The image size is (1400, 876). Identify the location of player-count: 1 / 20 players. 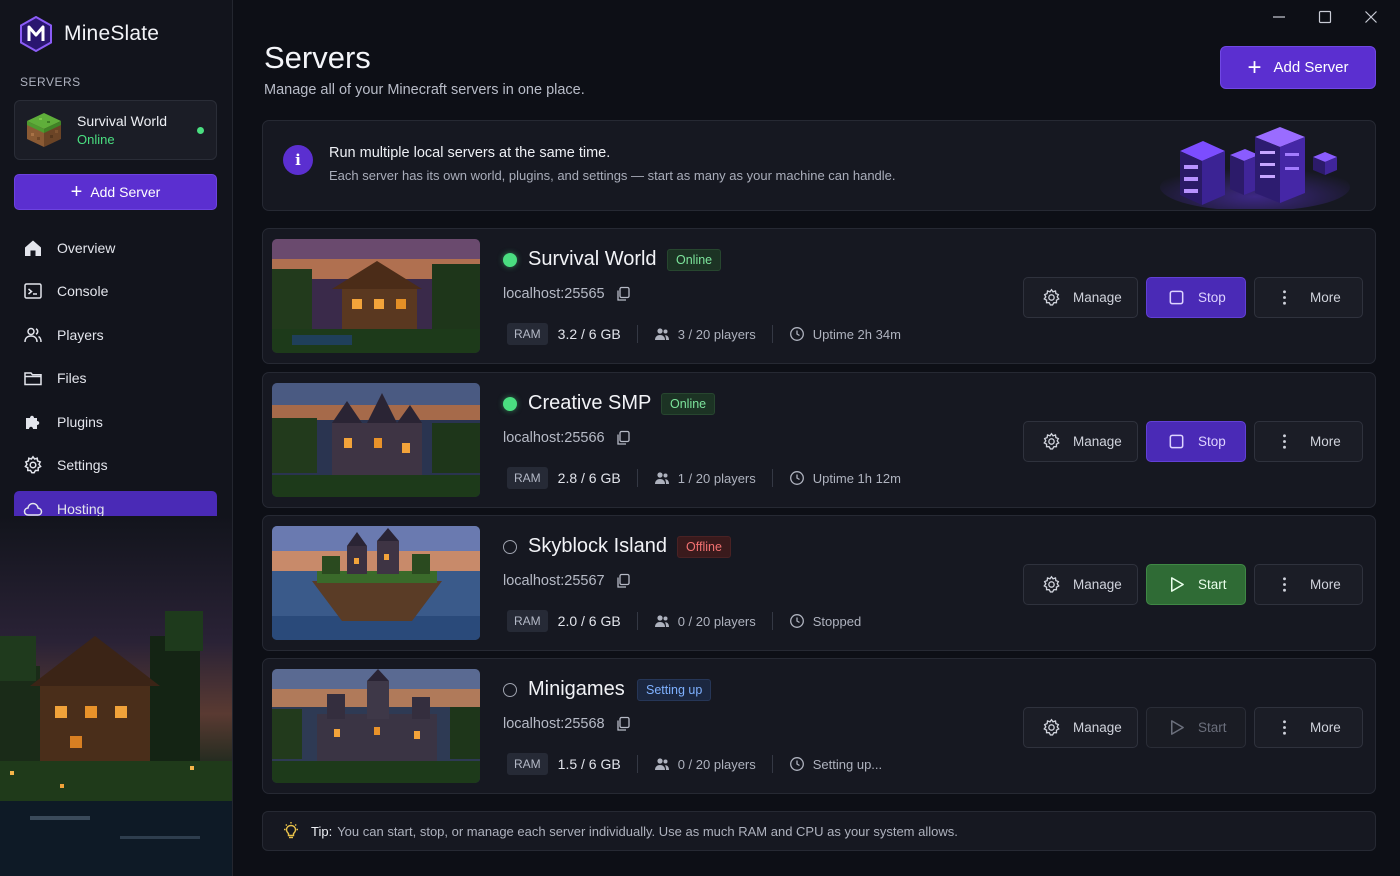
(716, 478).